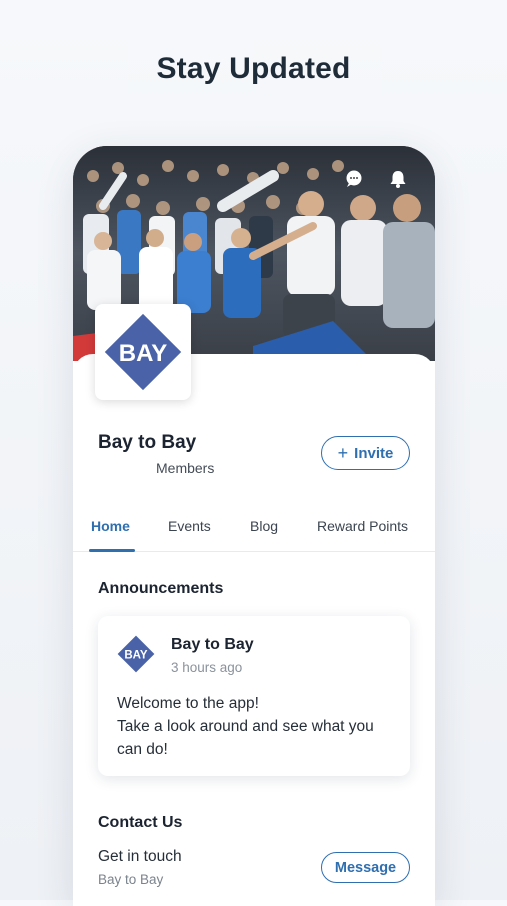 Image resolution: width=507 pixels, height=906 pixels. I want to click on bell-icon, so click(398, 179).